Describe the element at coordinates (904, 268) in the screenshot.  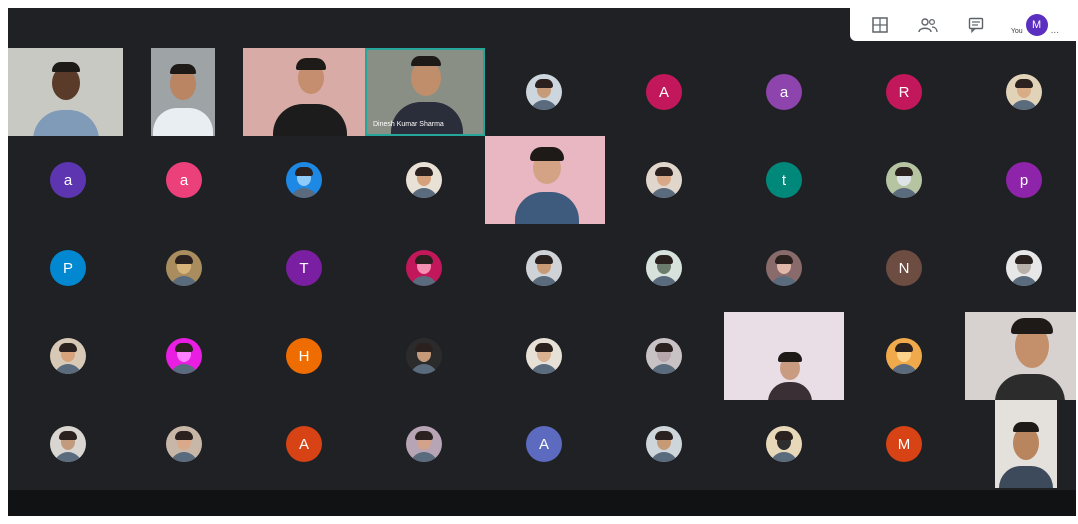
I see `participant-tile: N` at that location.